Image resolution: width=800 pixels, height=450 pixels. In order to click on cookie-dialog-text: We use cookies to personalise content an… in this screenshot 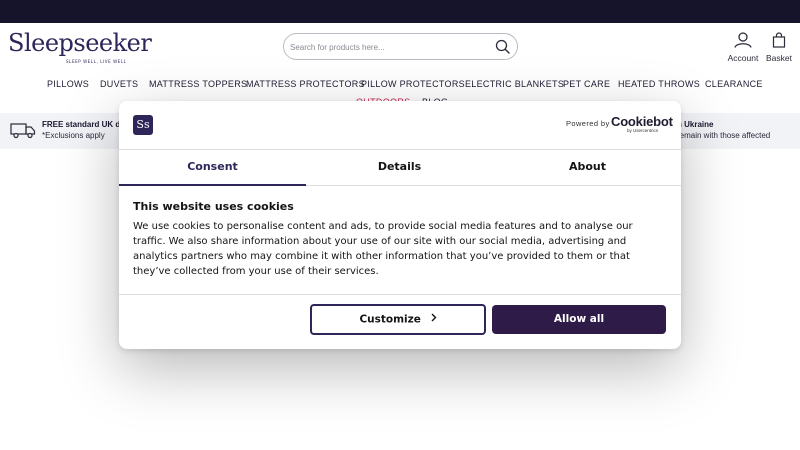, I will do `click(383, 249)`.